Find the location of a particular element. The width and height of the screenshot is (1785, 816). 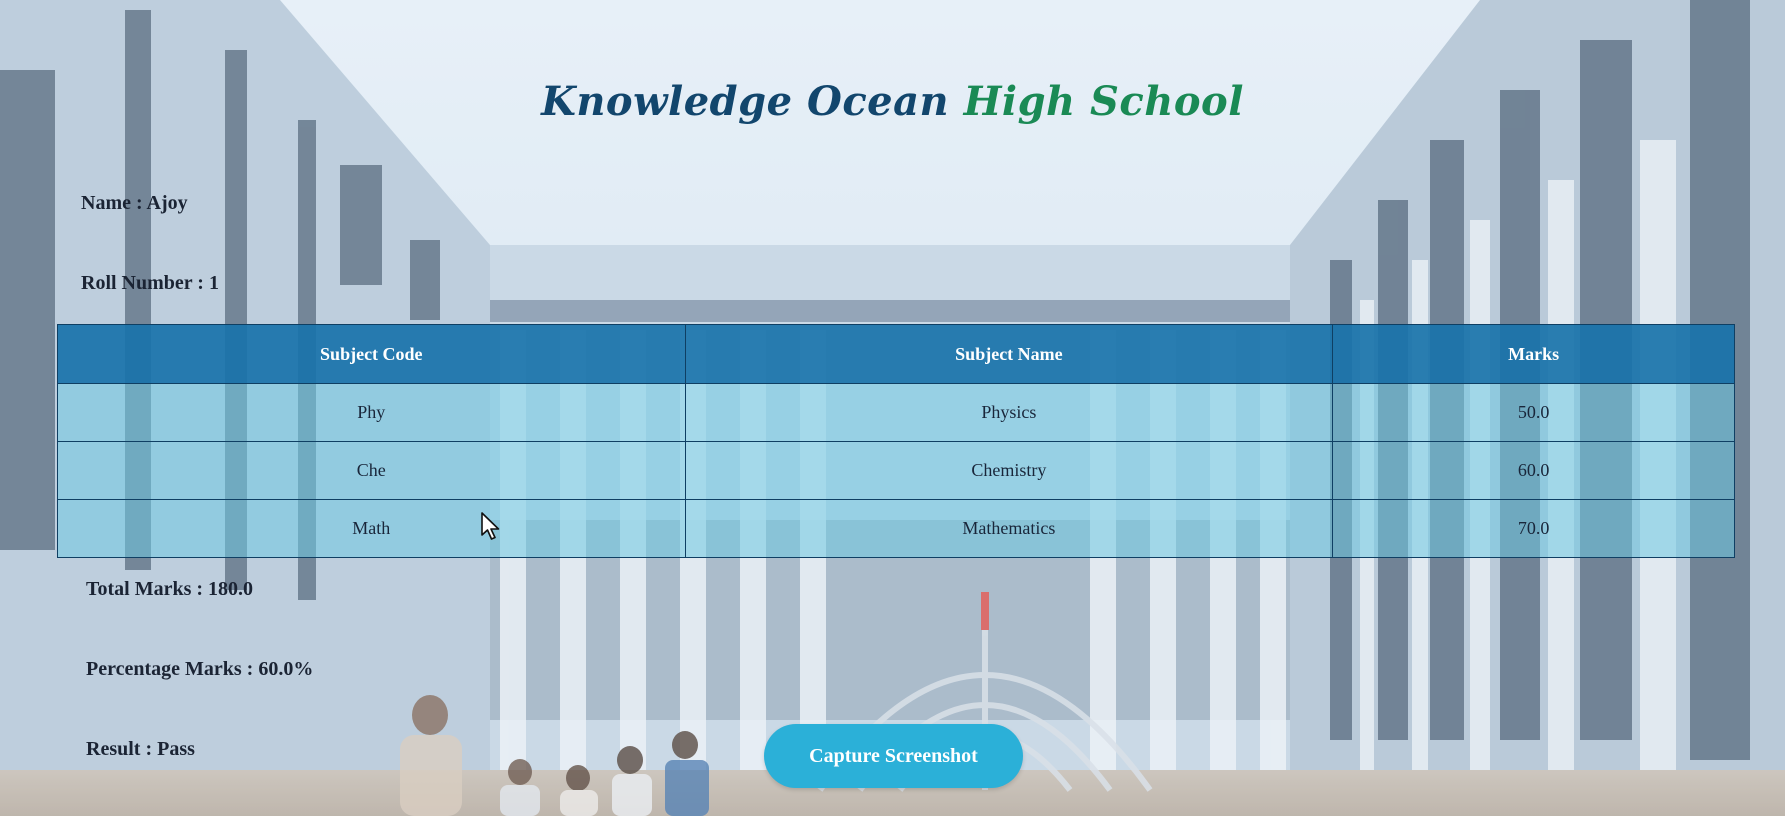

table-header-row: Subject Code Subject Name Marks is located at coordinates (896, 354).